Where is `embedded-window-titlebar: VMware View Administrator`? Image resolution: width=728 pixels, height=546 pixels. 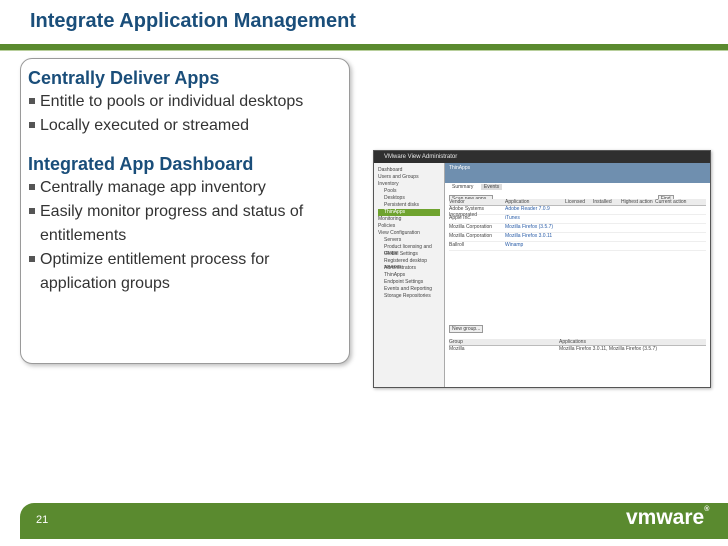
embedded-window-titlebar: VMware View Administrator is located at coordinates (542, 157).